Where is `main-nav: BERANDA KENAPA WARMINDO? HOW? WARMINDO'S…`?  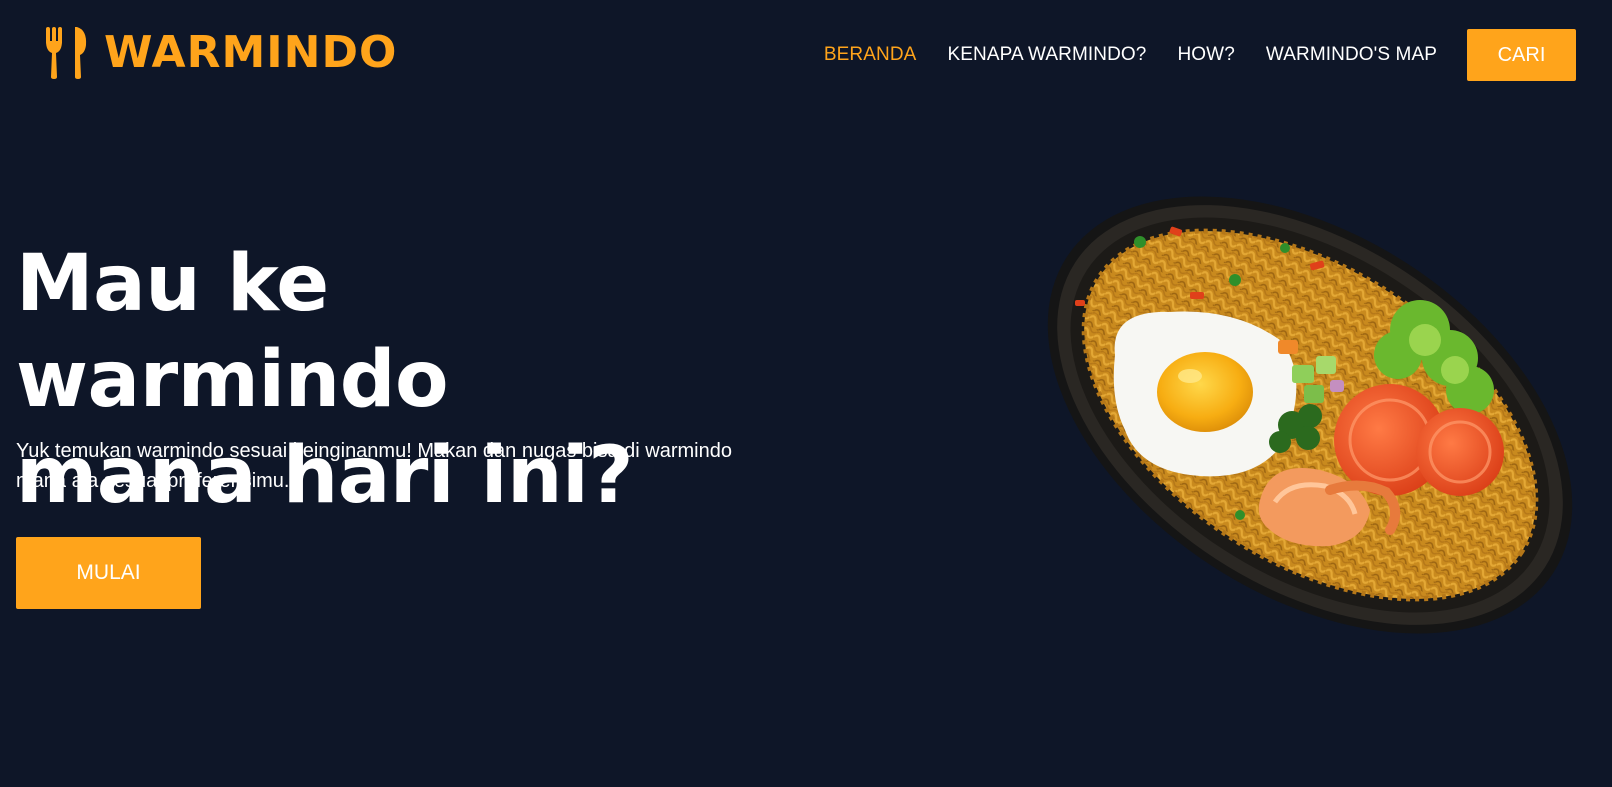
main-nav: BERANDA KENAPA WARMINDO? HOW? WARMINDO'S… is located at coordinates (1200, 55).